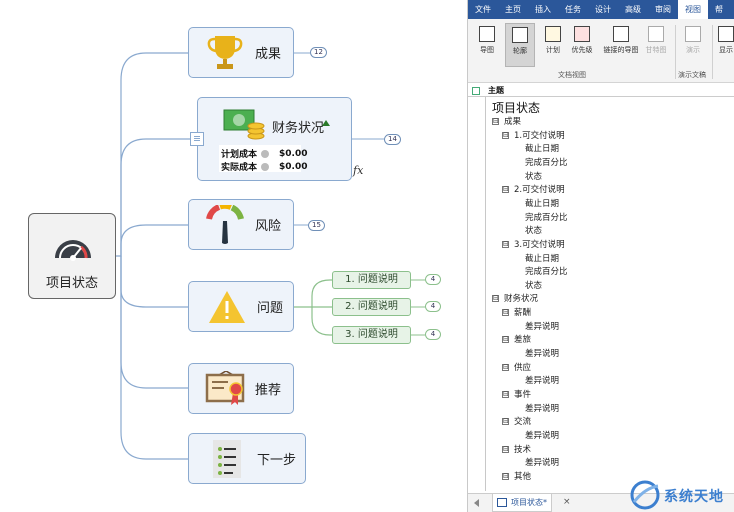 Image resolution: width=734 pixels, height=512 pixels. Describe the element at coordinates (392, 139) in the screenshot. I see `count-badge: 14` at that location.